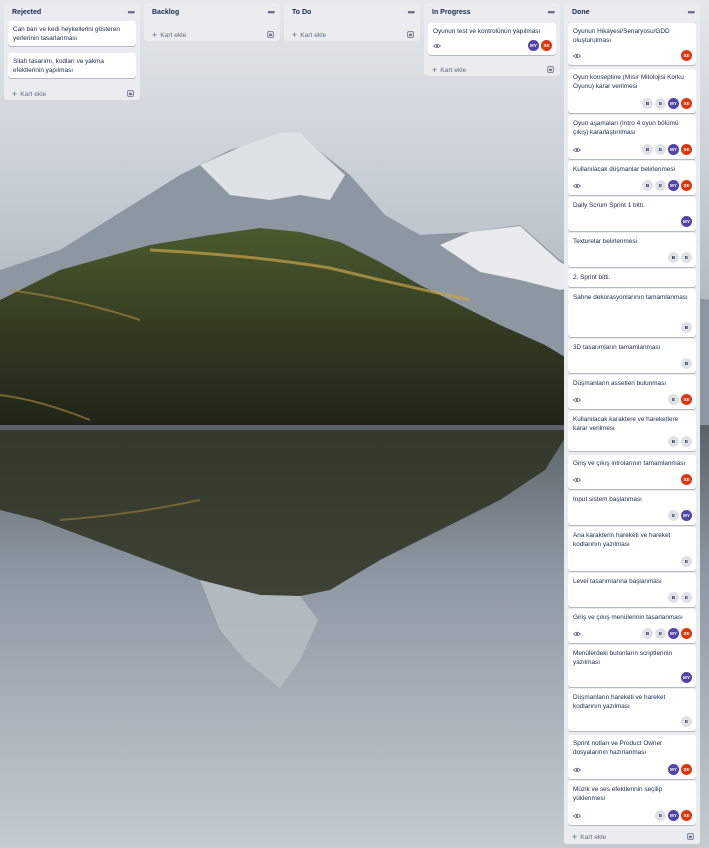 This screenshot has height=848, width=709. What do you see at coordinates (617, 347) in the screenshot?
I see `card-title: 3D tasarımların tamamlanması` at bounding box center [617, 347].